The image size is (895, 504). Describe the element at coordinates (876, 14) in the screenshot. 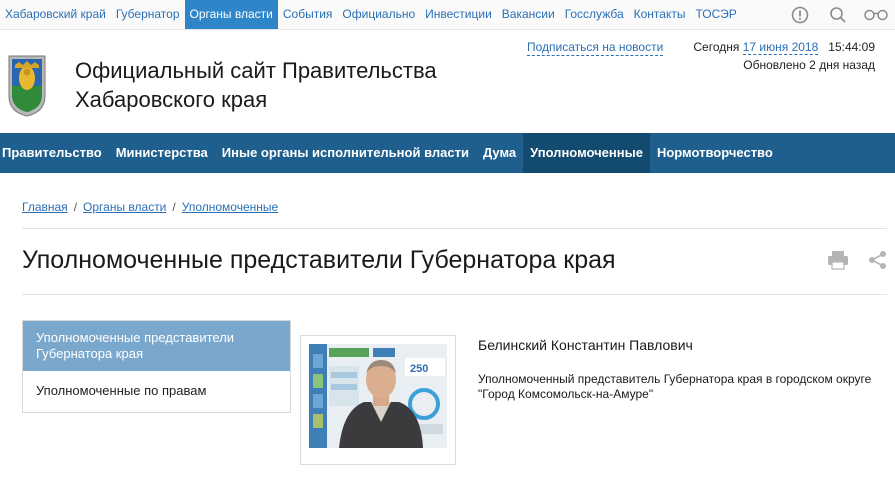

I see `glasses-icon` at that location.